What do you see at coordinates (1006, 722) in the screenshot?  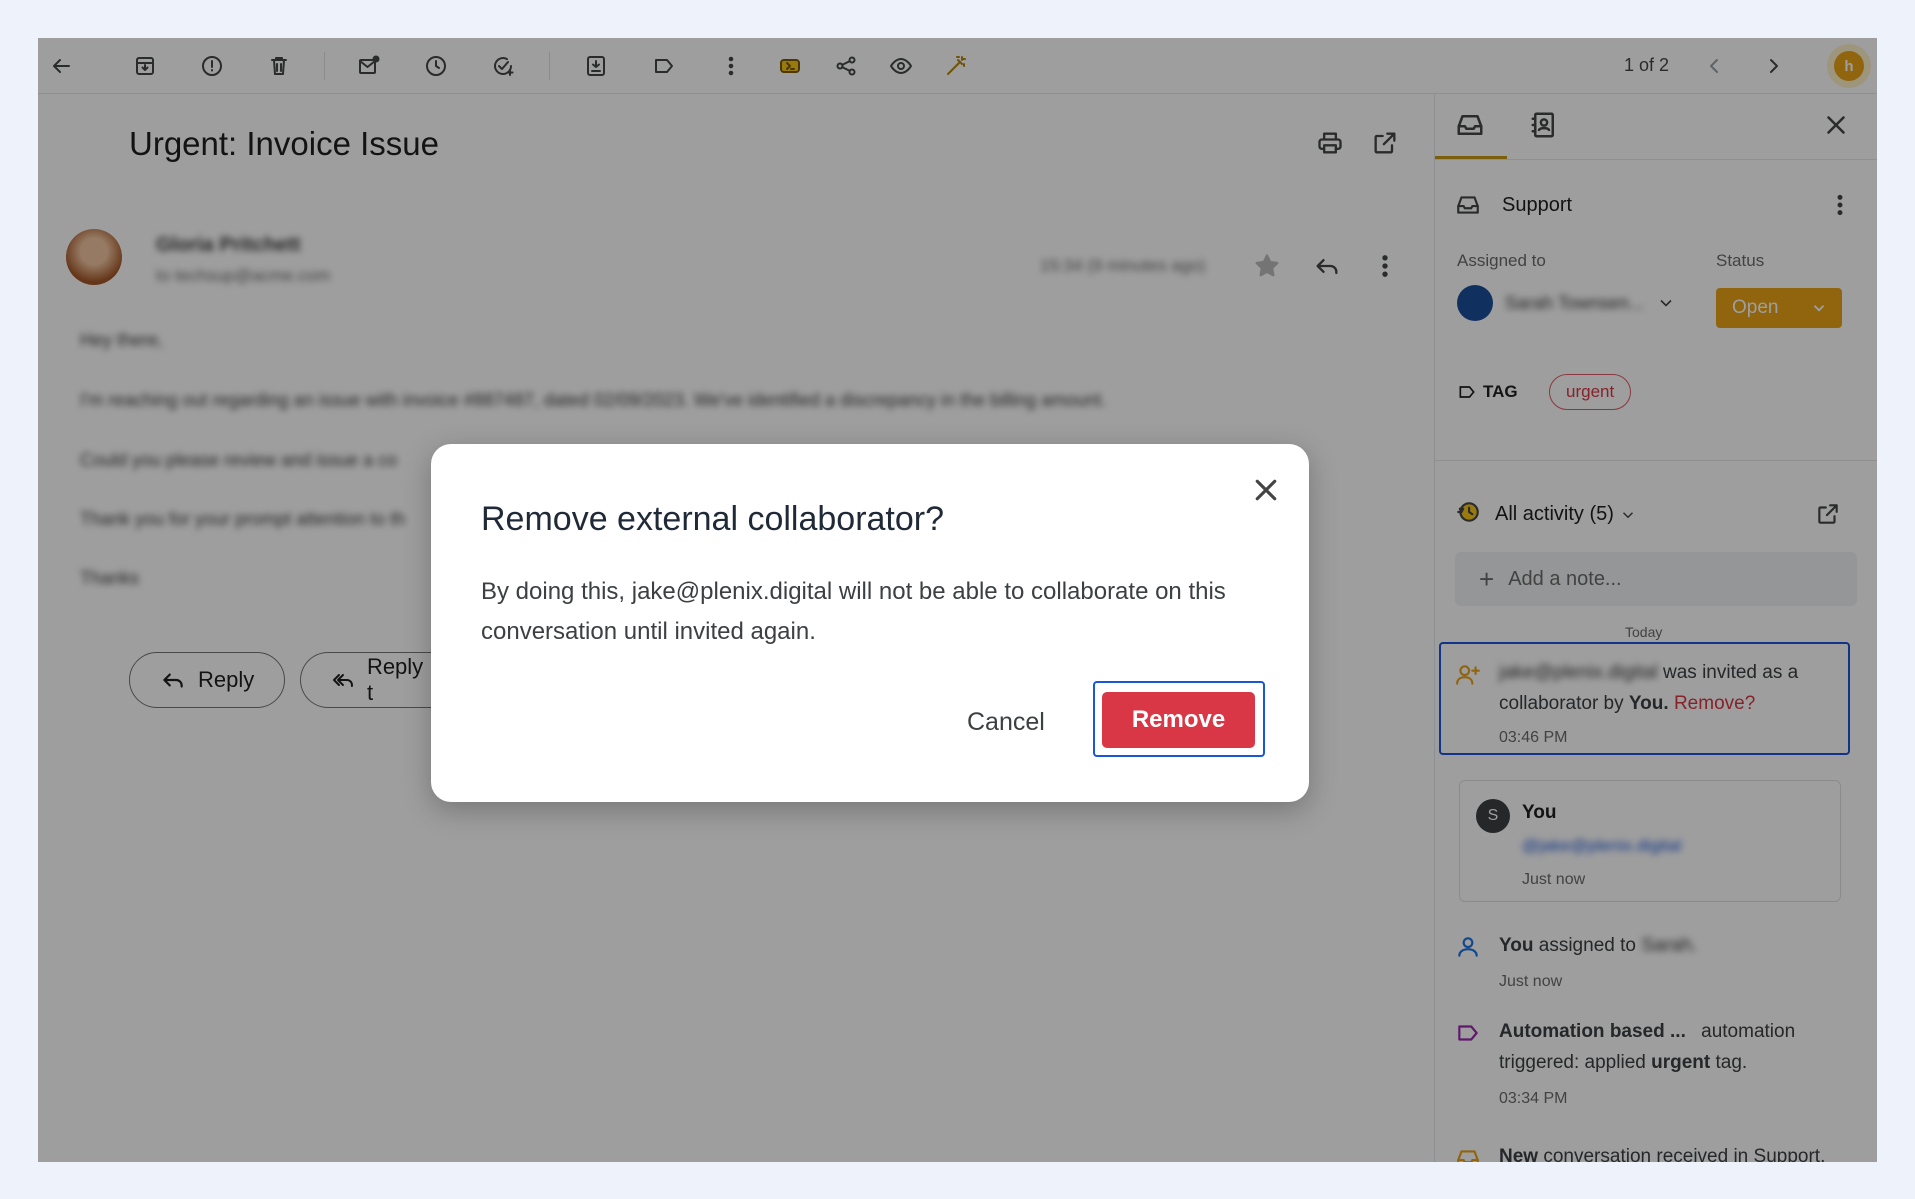 I see `cancel-button: Cancel` at bounding box center [1006, 722].